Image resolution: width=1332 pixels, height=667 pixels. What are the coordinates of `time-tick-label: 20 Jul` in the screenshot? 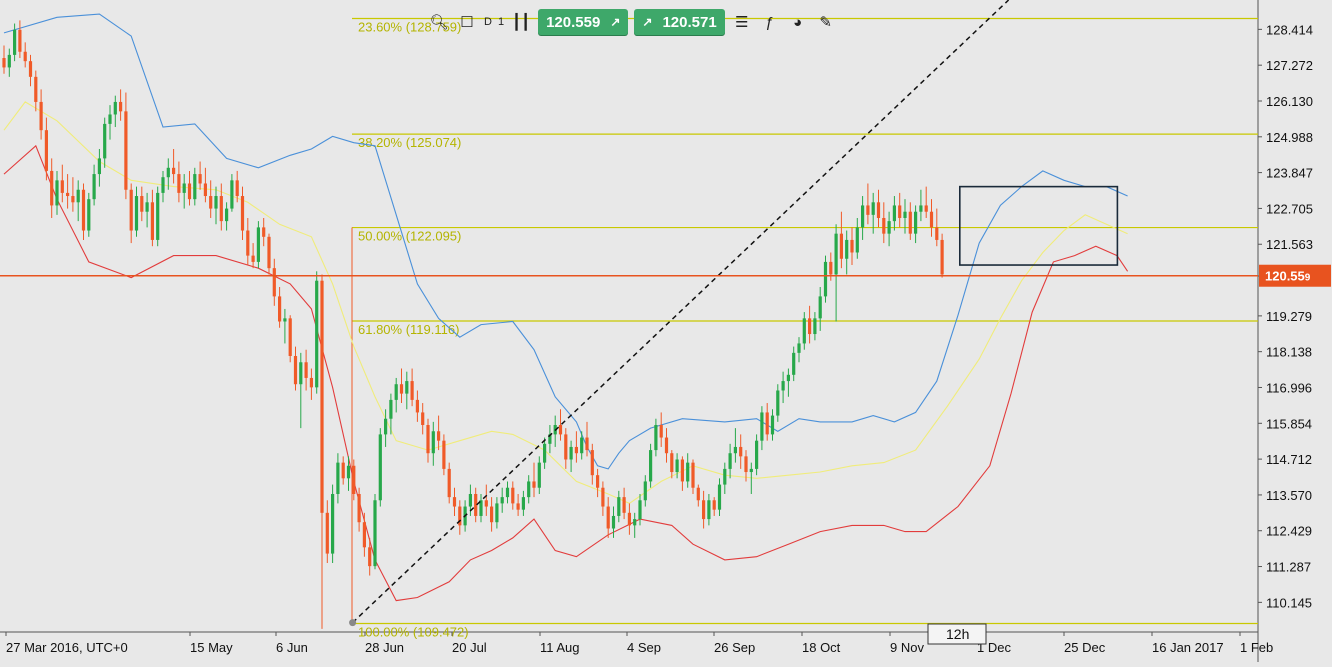 It's located at (469, 647).